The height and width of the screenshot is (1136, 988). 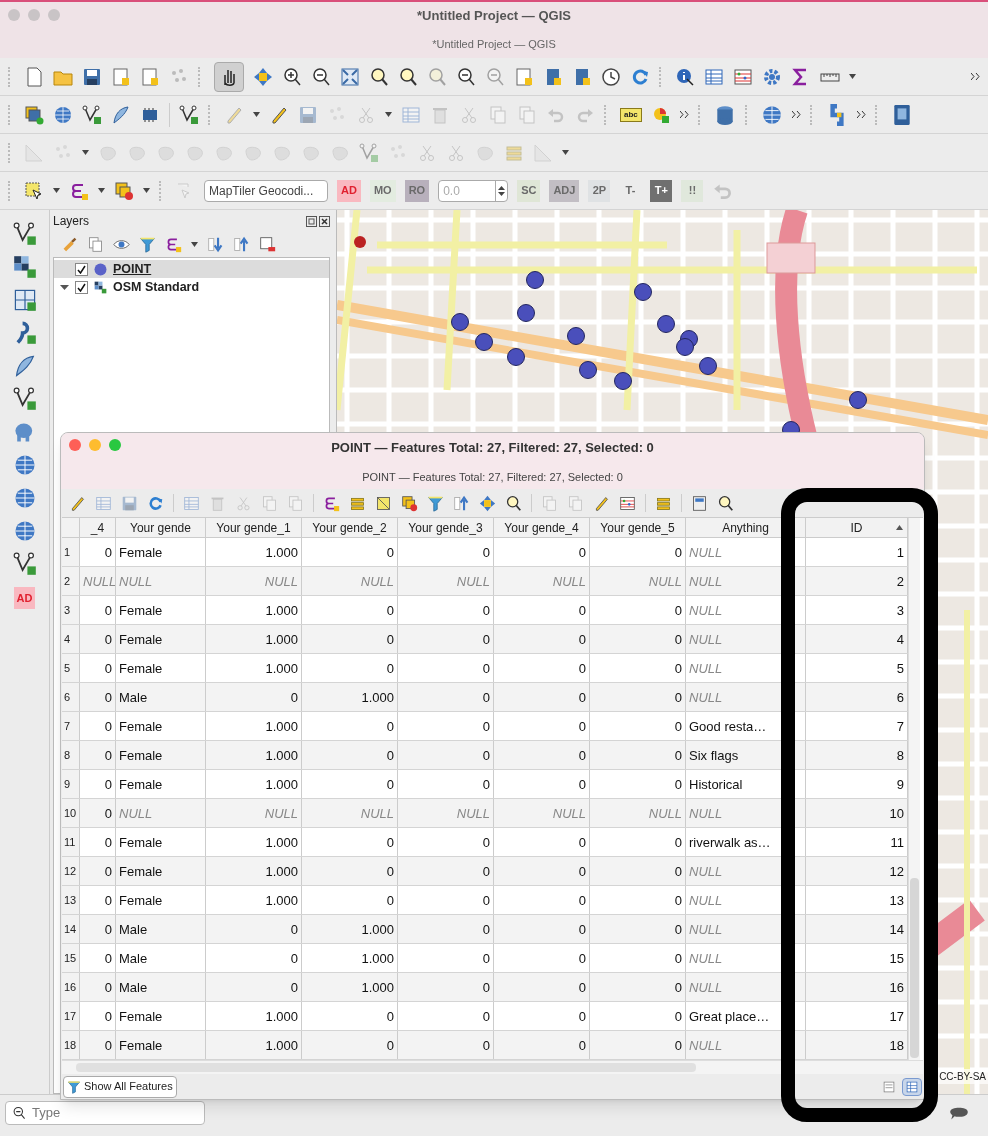 I want to click on row-number: 3, so click(x=71, y=610).